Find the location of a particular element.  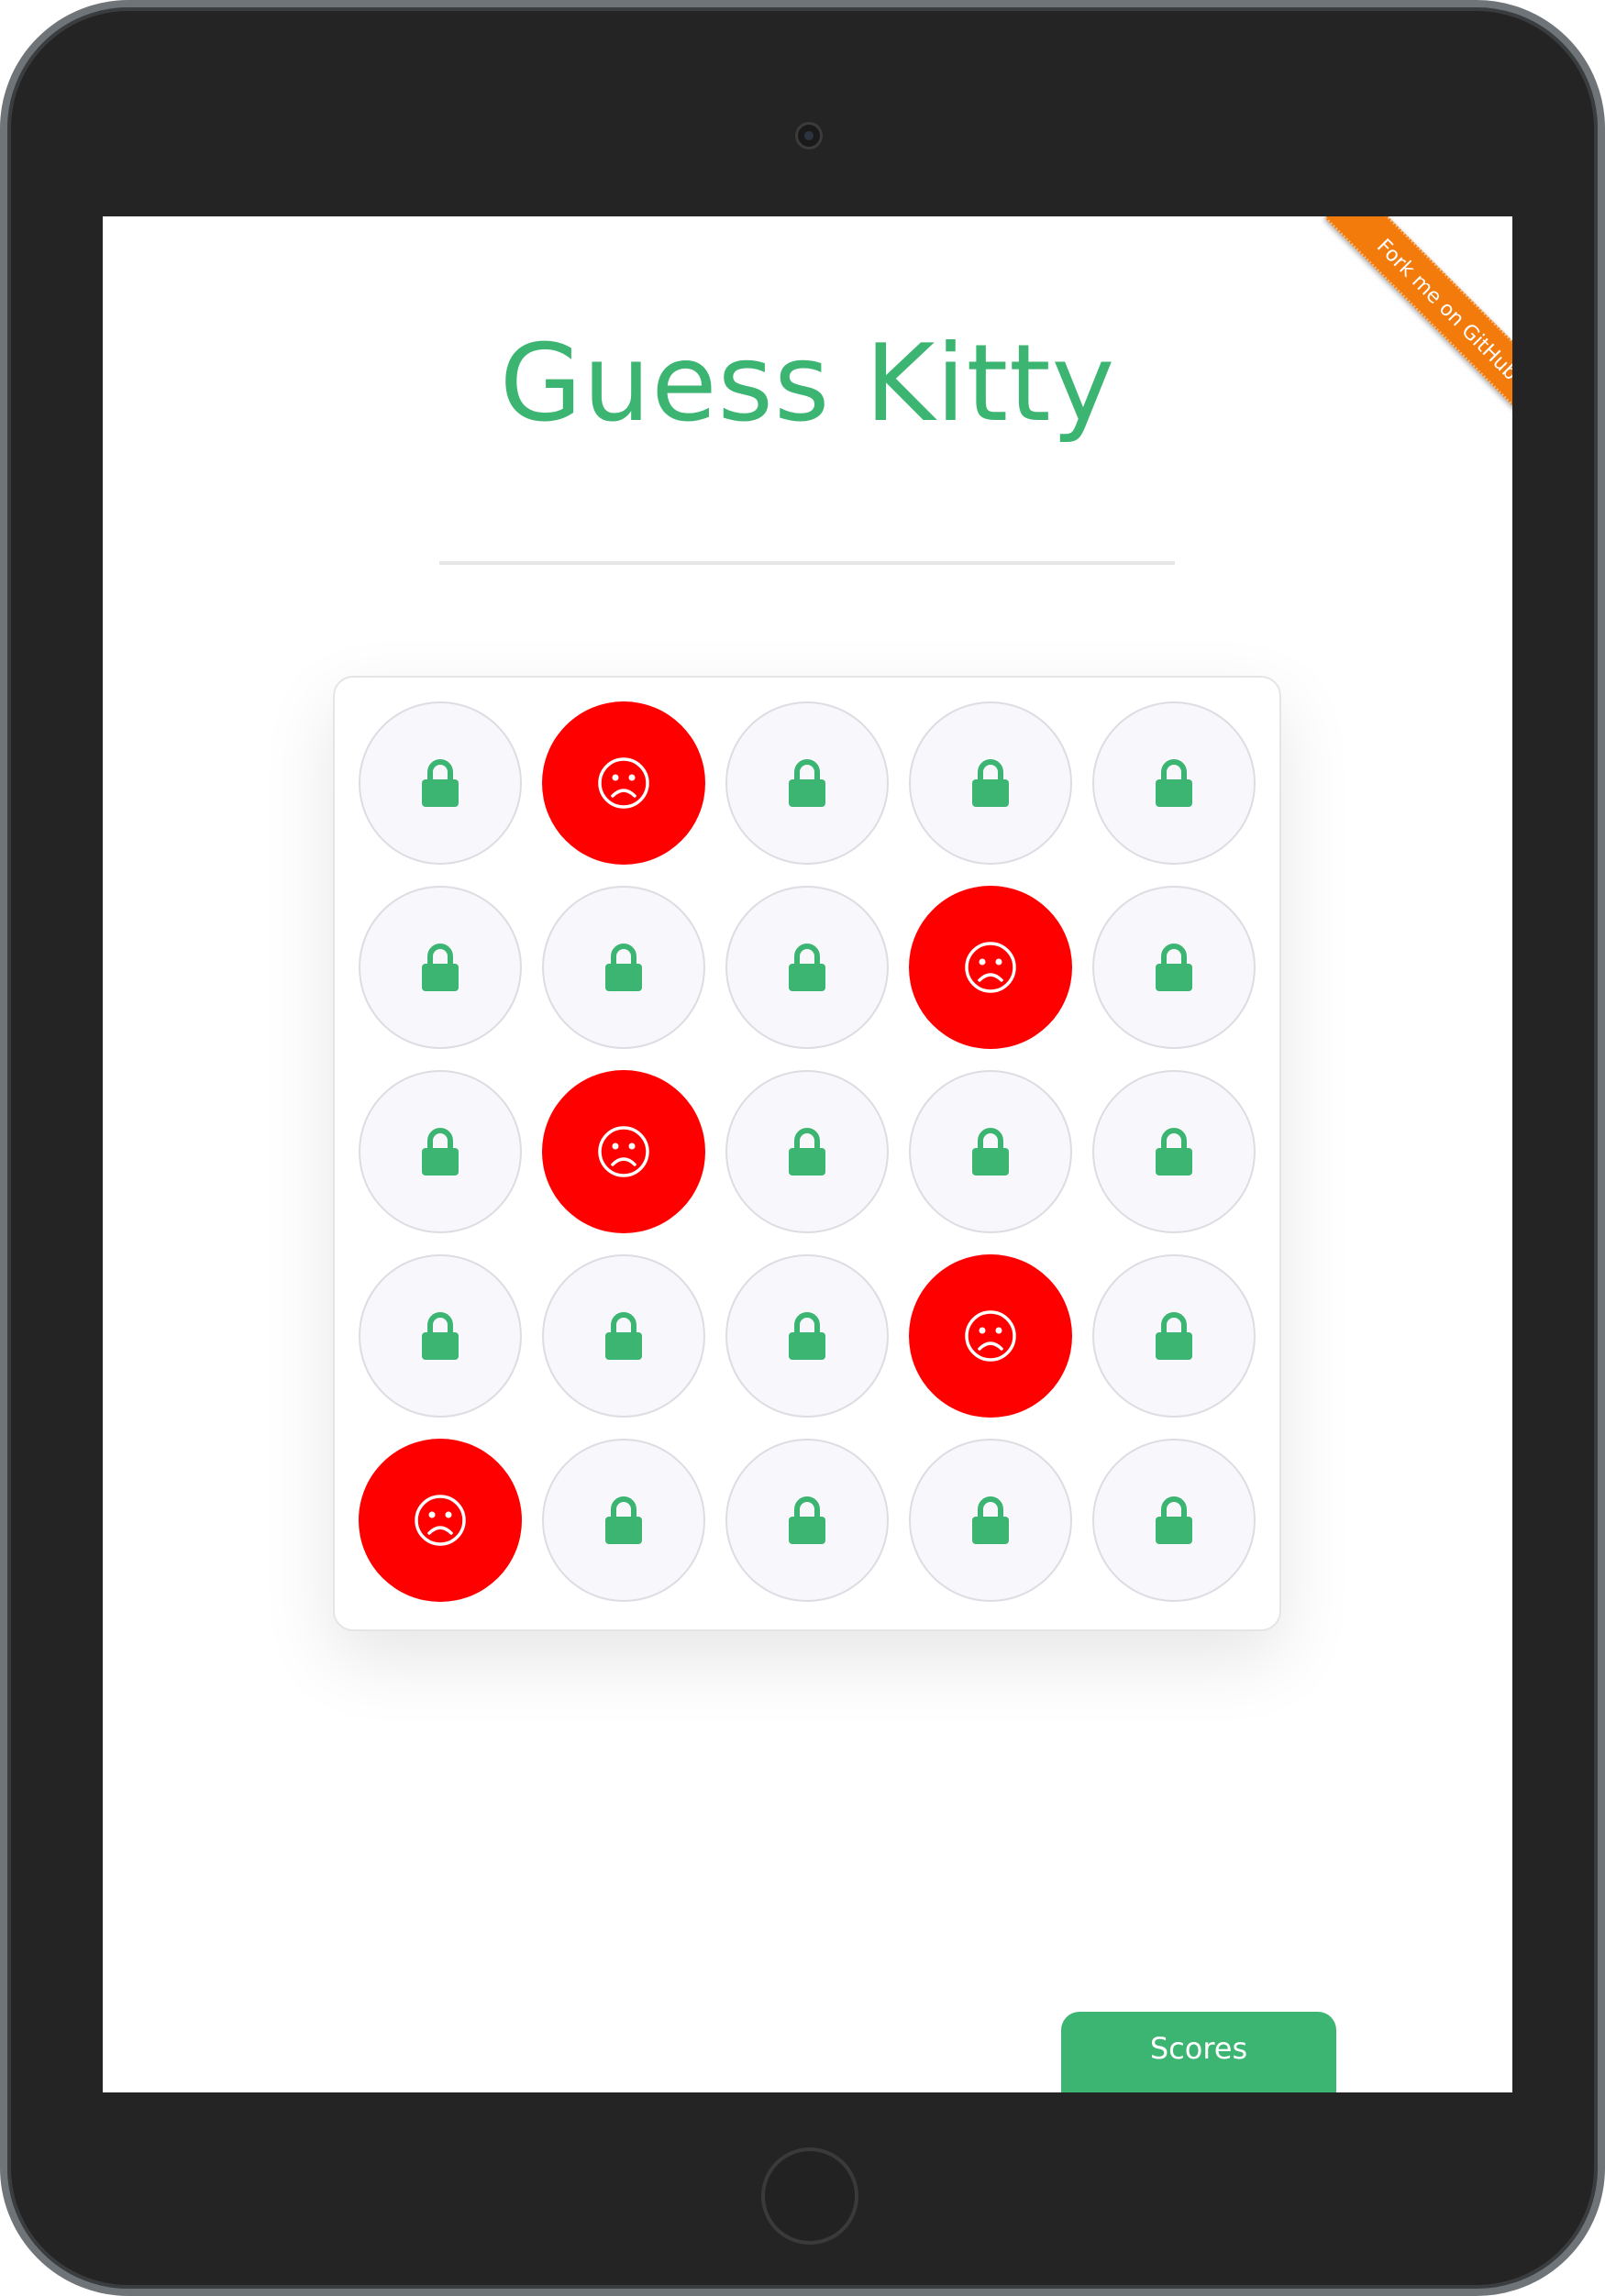

camera-icon is located at coordinates (809, 135).